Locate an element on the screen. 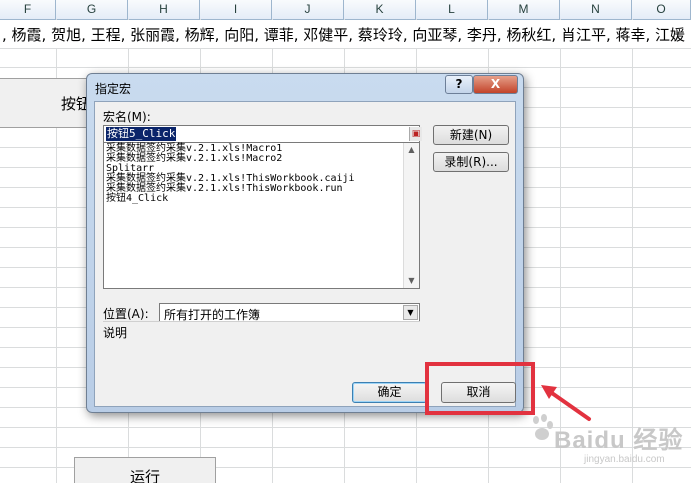 The width and height of the screenshot is (691, 483). column-header-j: J is located at coordinates (308, 9).